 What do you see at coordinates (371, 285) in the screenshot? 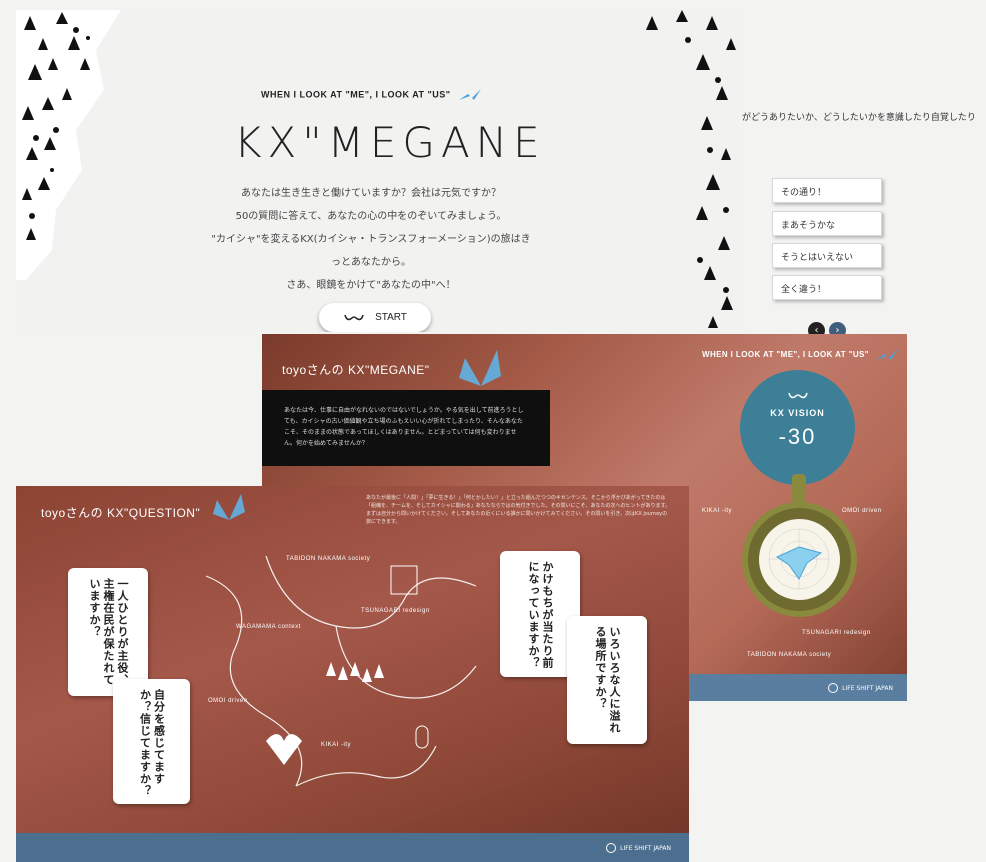
I see `intro-line: さあ、眼鏡をかけて"あなたの中"へ！` at bounding box center [371, 285].